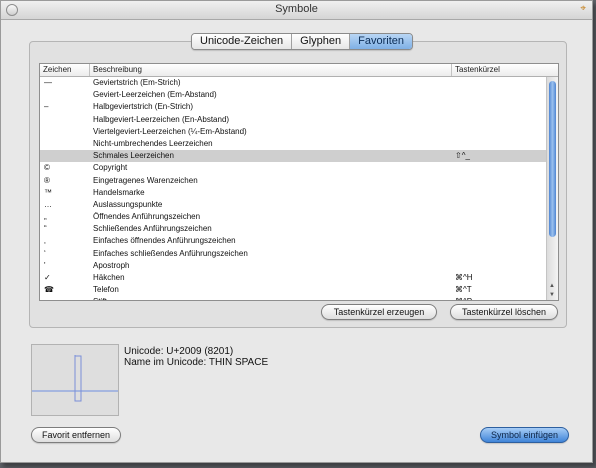  What do you see at coordinates (119, 192) in the screenshot?
I see `row-description: Handelsmarke` at bounding box center [119, 192].